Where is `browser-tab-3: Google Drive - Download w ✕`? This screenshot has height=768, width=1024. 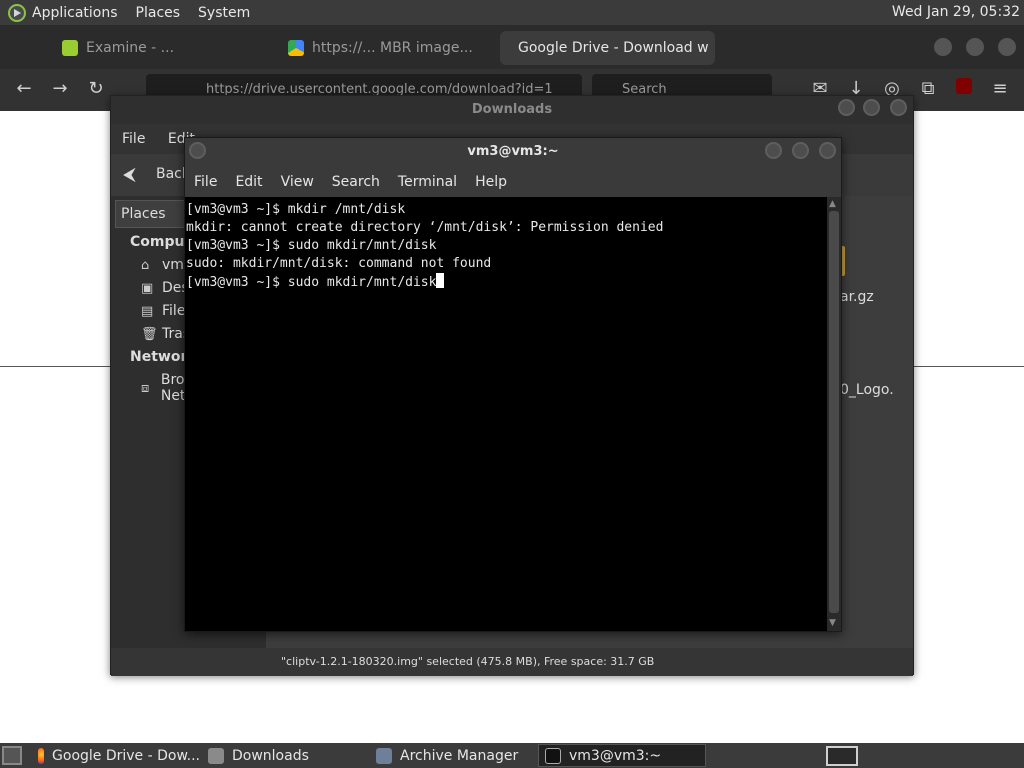
browser-tab-3: Google Drive - Download w ✕ is located at coordinates (607, 48).